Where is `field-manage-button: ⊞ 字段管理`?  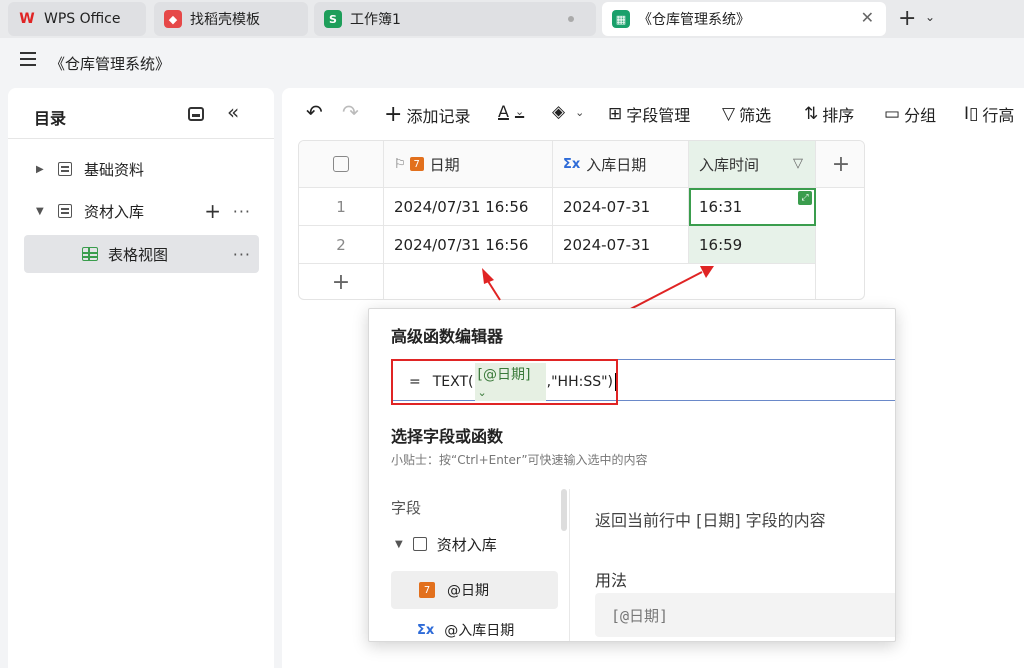
field-manage-button: ⊞ 字段管理 is located at coordinates (649, 114).